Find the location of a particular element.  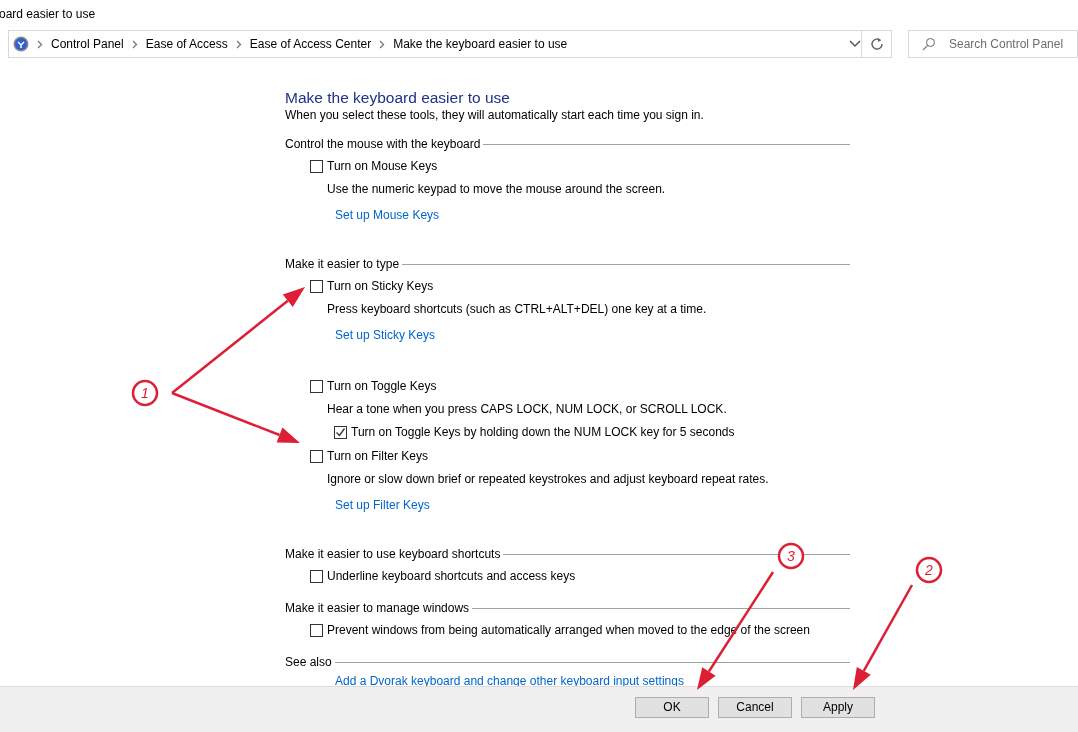

window-title: oard easier to use is located at coordinates (48, 14).